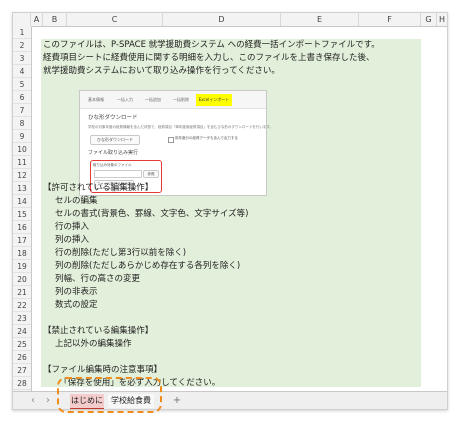 The image size is (458, 422). I want to click on select-all-corner, so click(22, 19).